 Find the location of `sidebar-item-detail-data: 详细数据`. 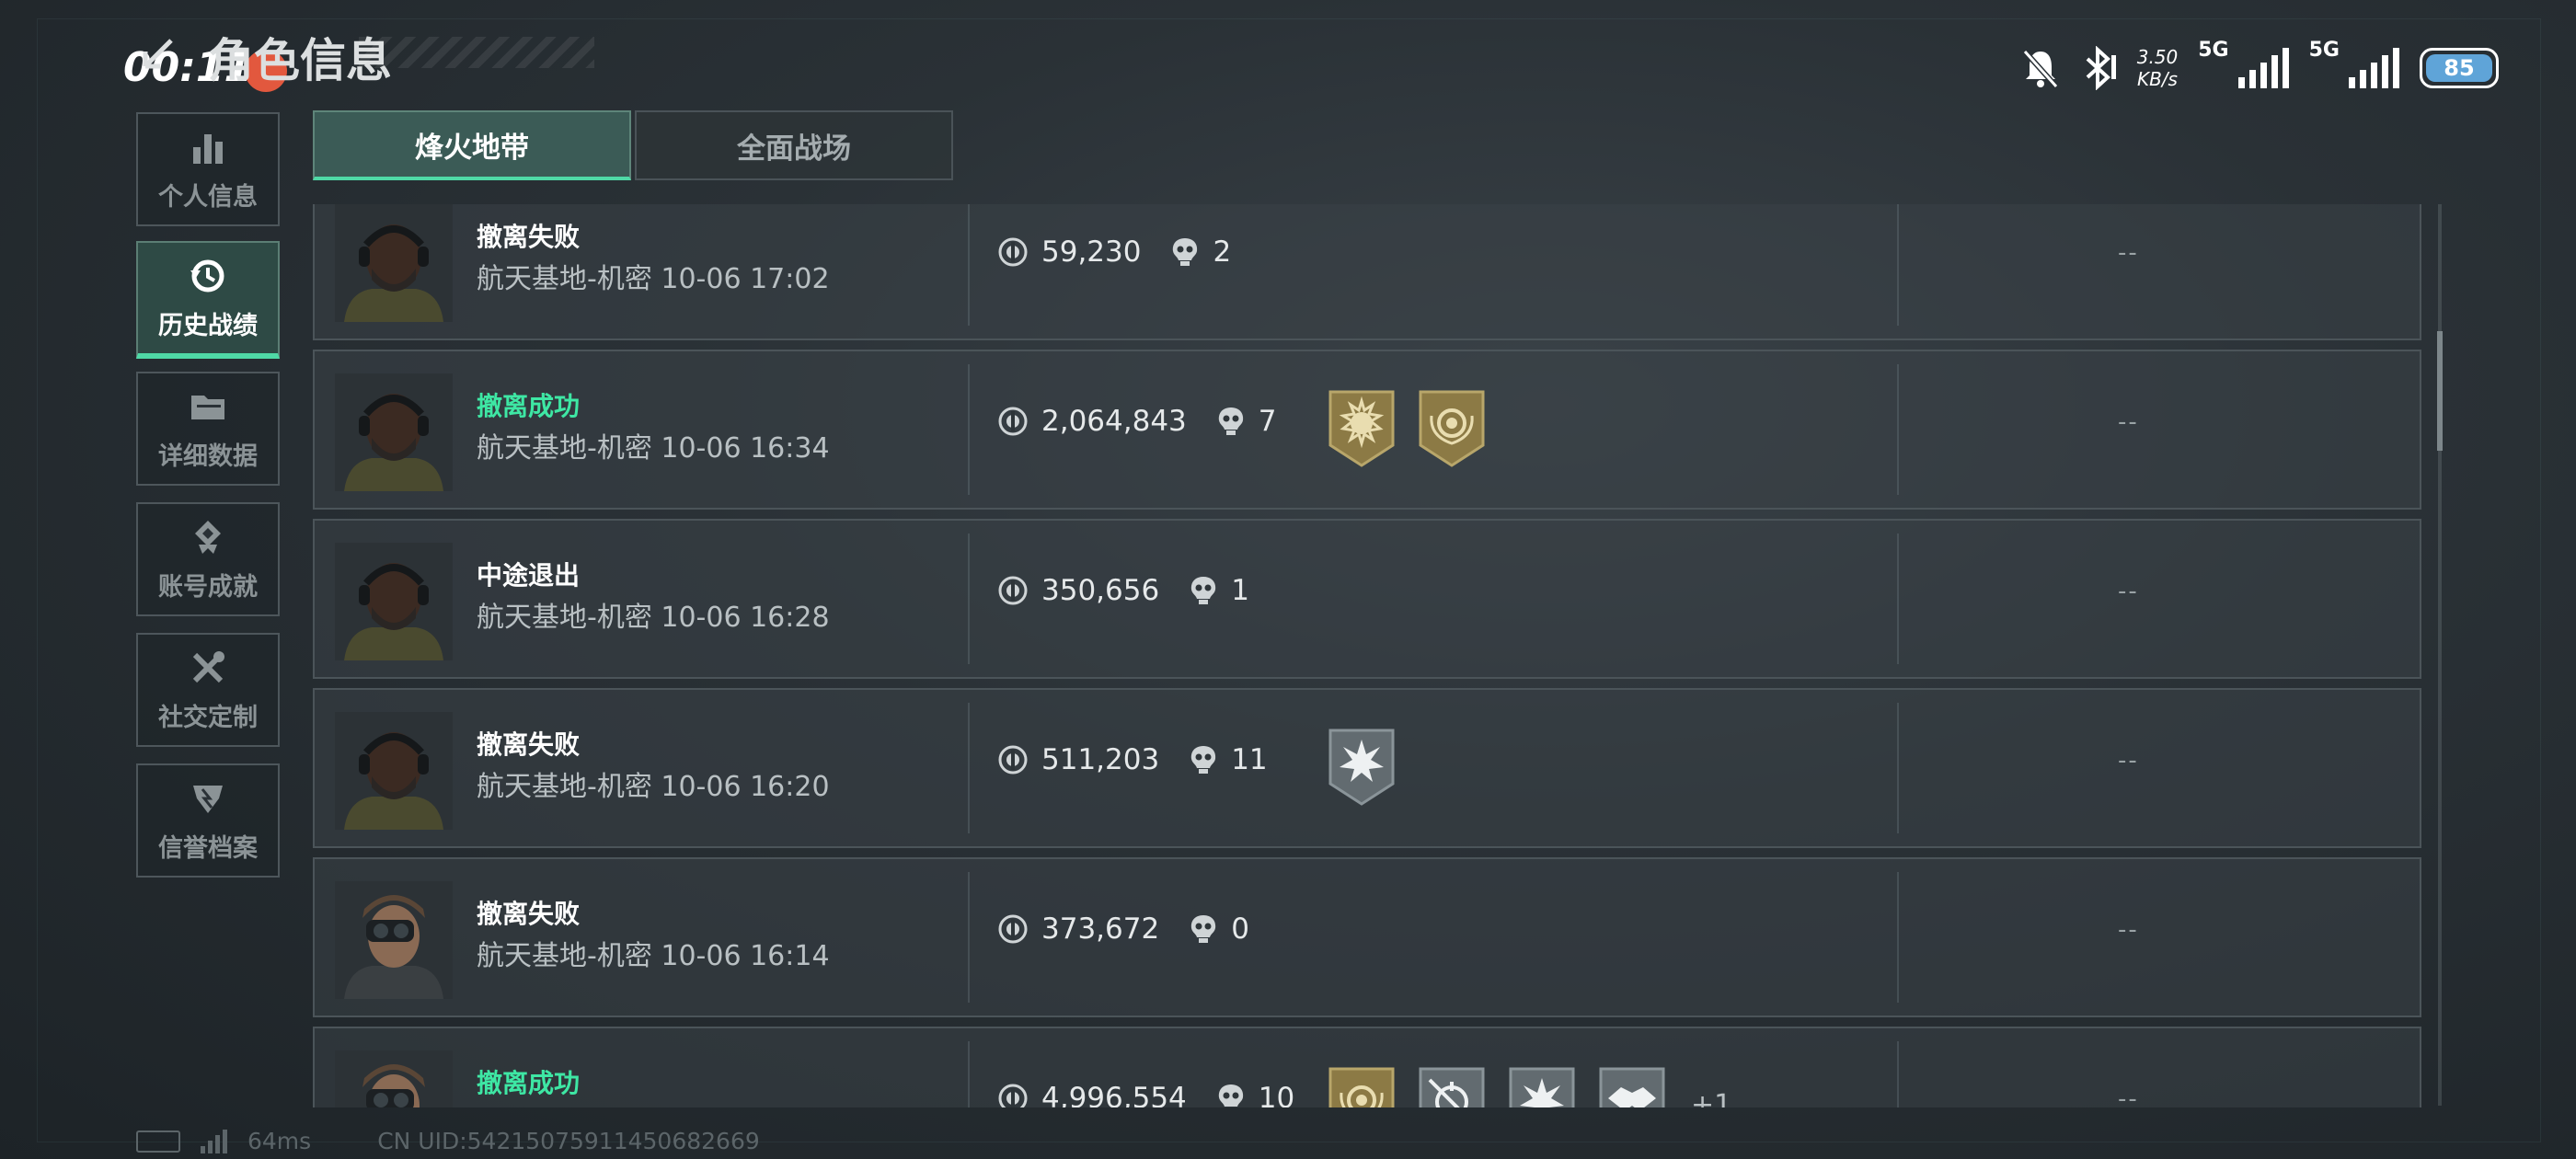

sidebar-item-detail-data: 详细数据 is located at coordinates (208, 429).